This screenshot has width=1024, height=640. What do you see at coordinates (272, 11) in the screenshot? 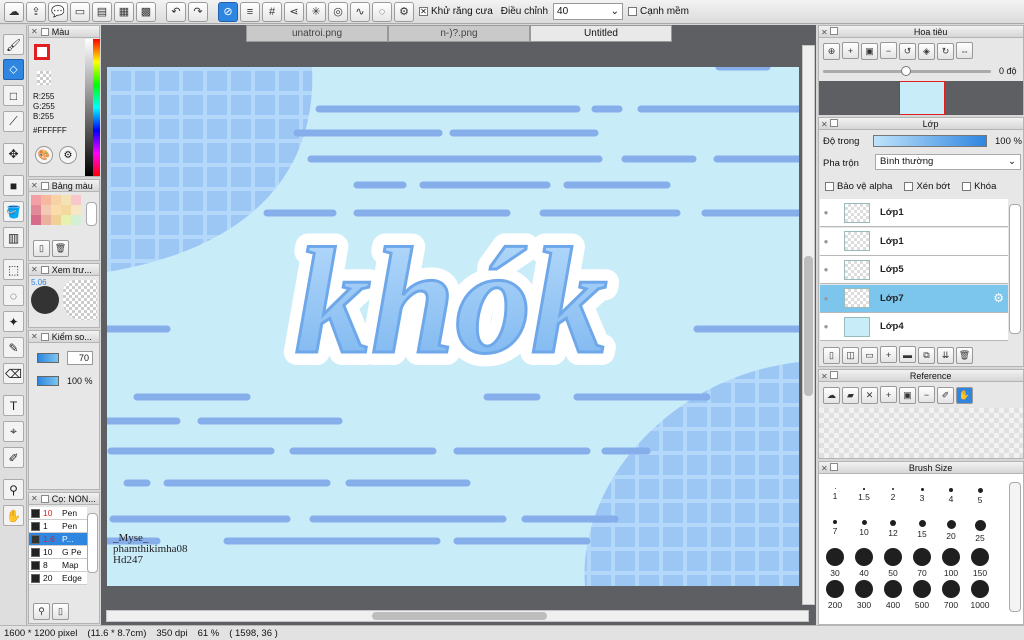
I see `snap-grid-icon: #` at bounding box center [272, 11].